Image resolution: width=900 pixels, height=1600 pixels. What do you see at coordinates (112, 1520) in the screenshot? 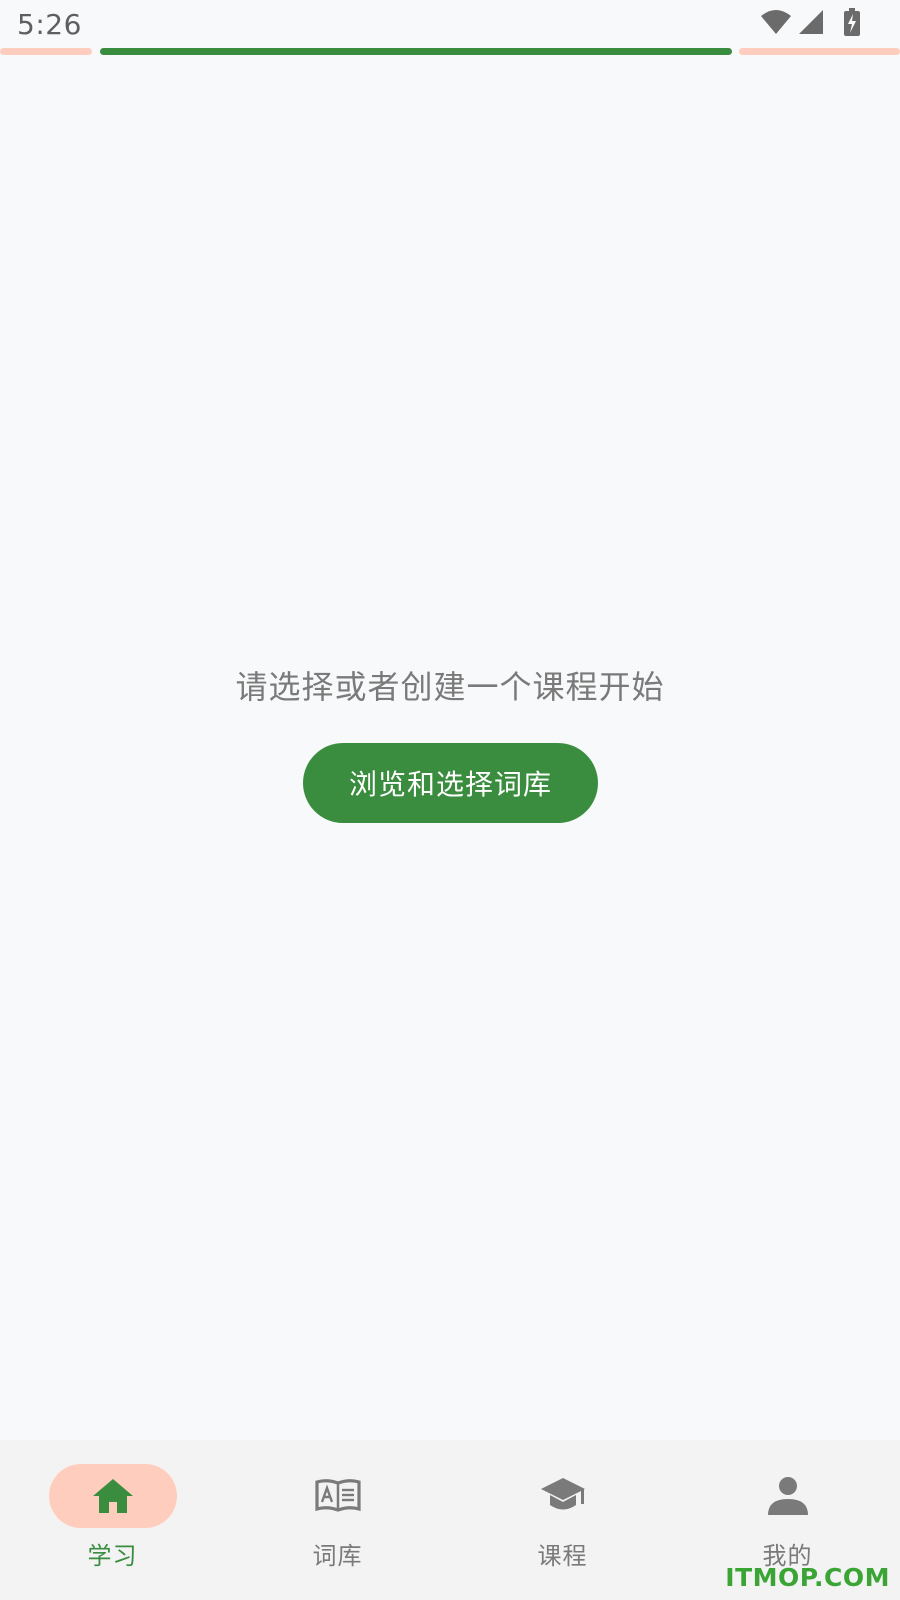
I see `nav-item-study: 学习` at bounding box center [112, 1520].